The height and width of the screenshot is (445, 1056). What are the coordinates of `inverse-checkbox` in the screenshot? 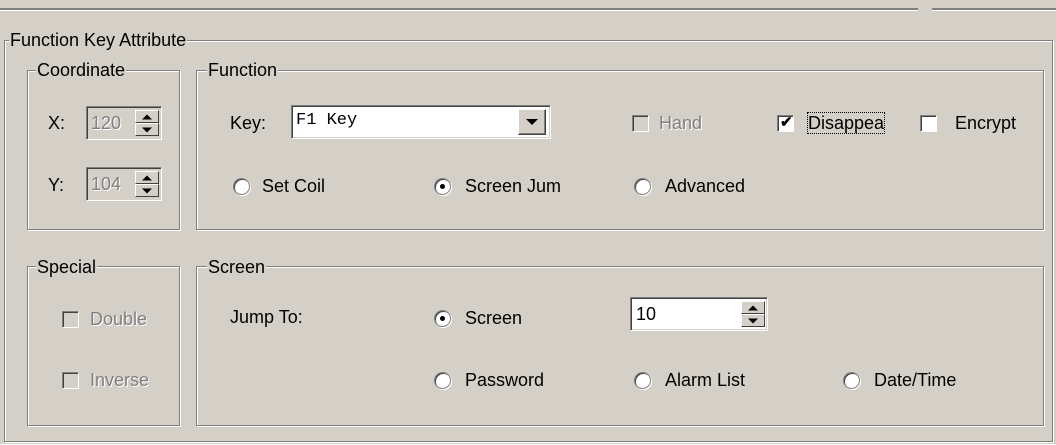 It's located at (70, 380).